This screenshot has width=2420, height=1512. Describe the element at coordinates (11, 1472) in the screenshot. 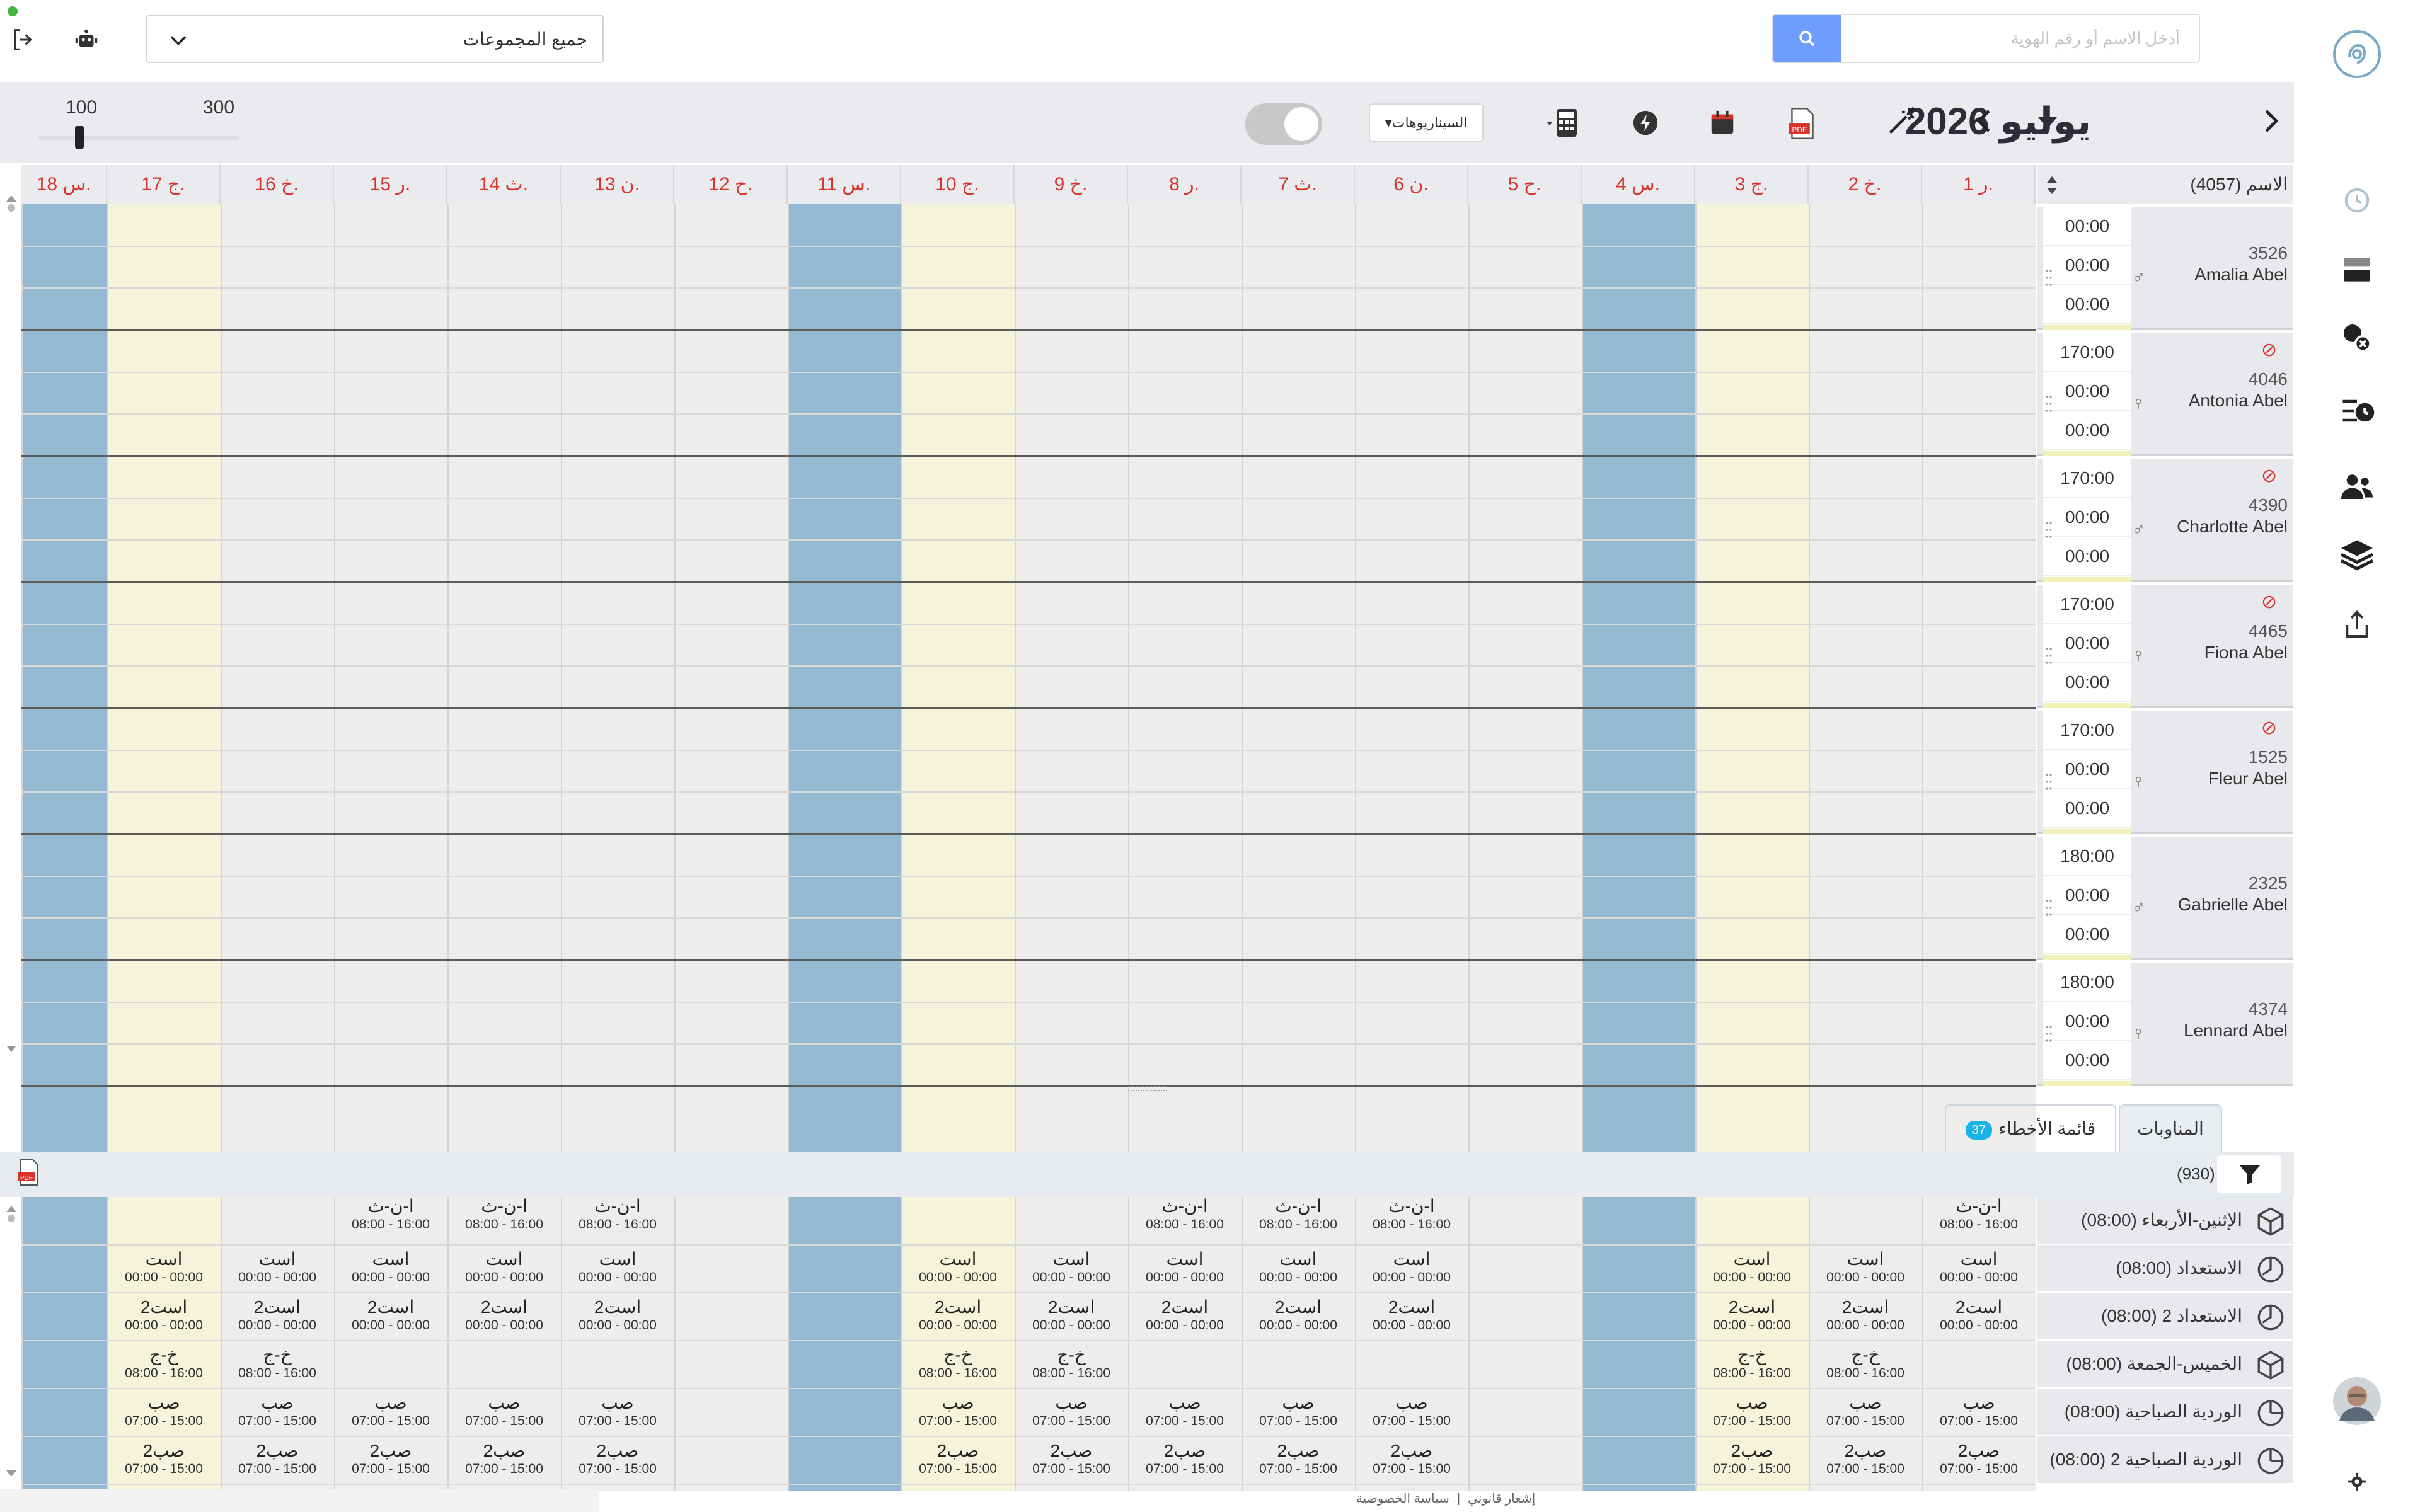

I see `shifts-scroll-down-icon` at that location.